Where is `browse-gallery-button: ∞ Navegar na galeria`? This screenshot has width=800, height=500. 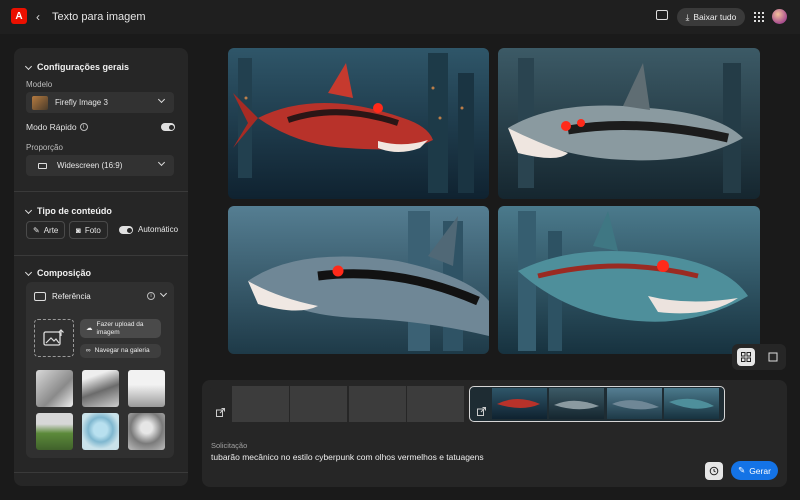
browse-gallery-button: ∞ Navegar na galeria is located at coordinates (120, 351).